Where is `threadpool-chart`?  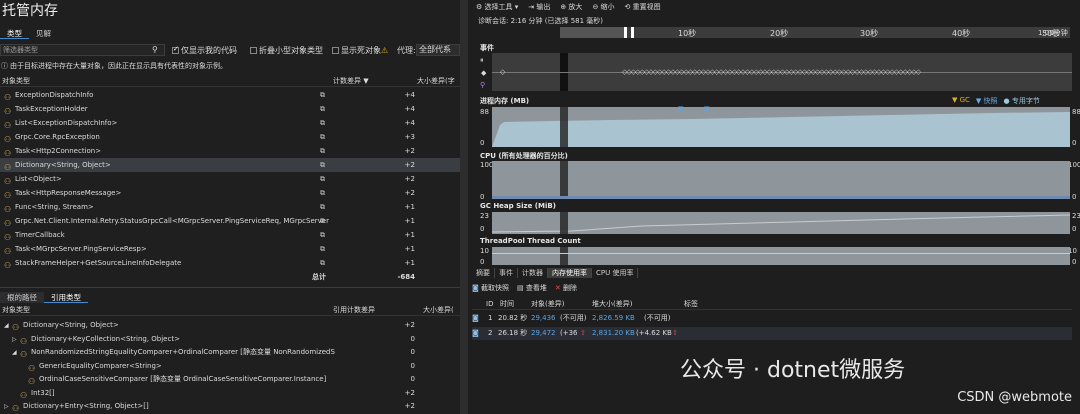 threadpool-chart is located at coordinates (781, 256).